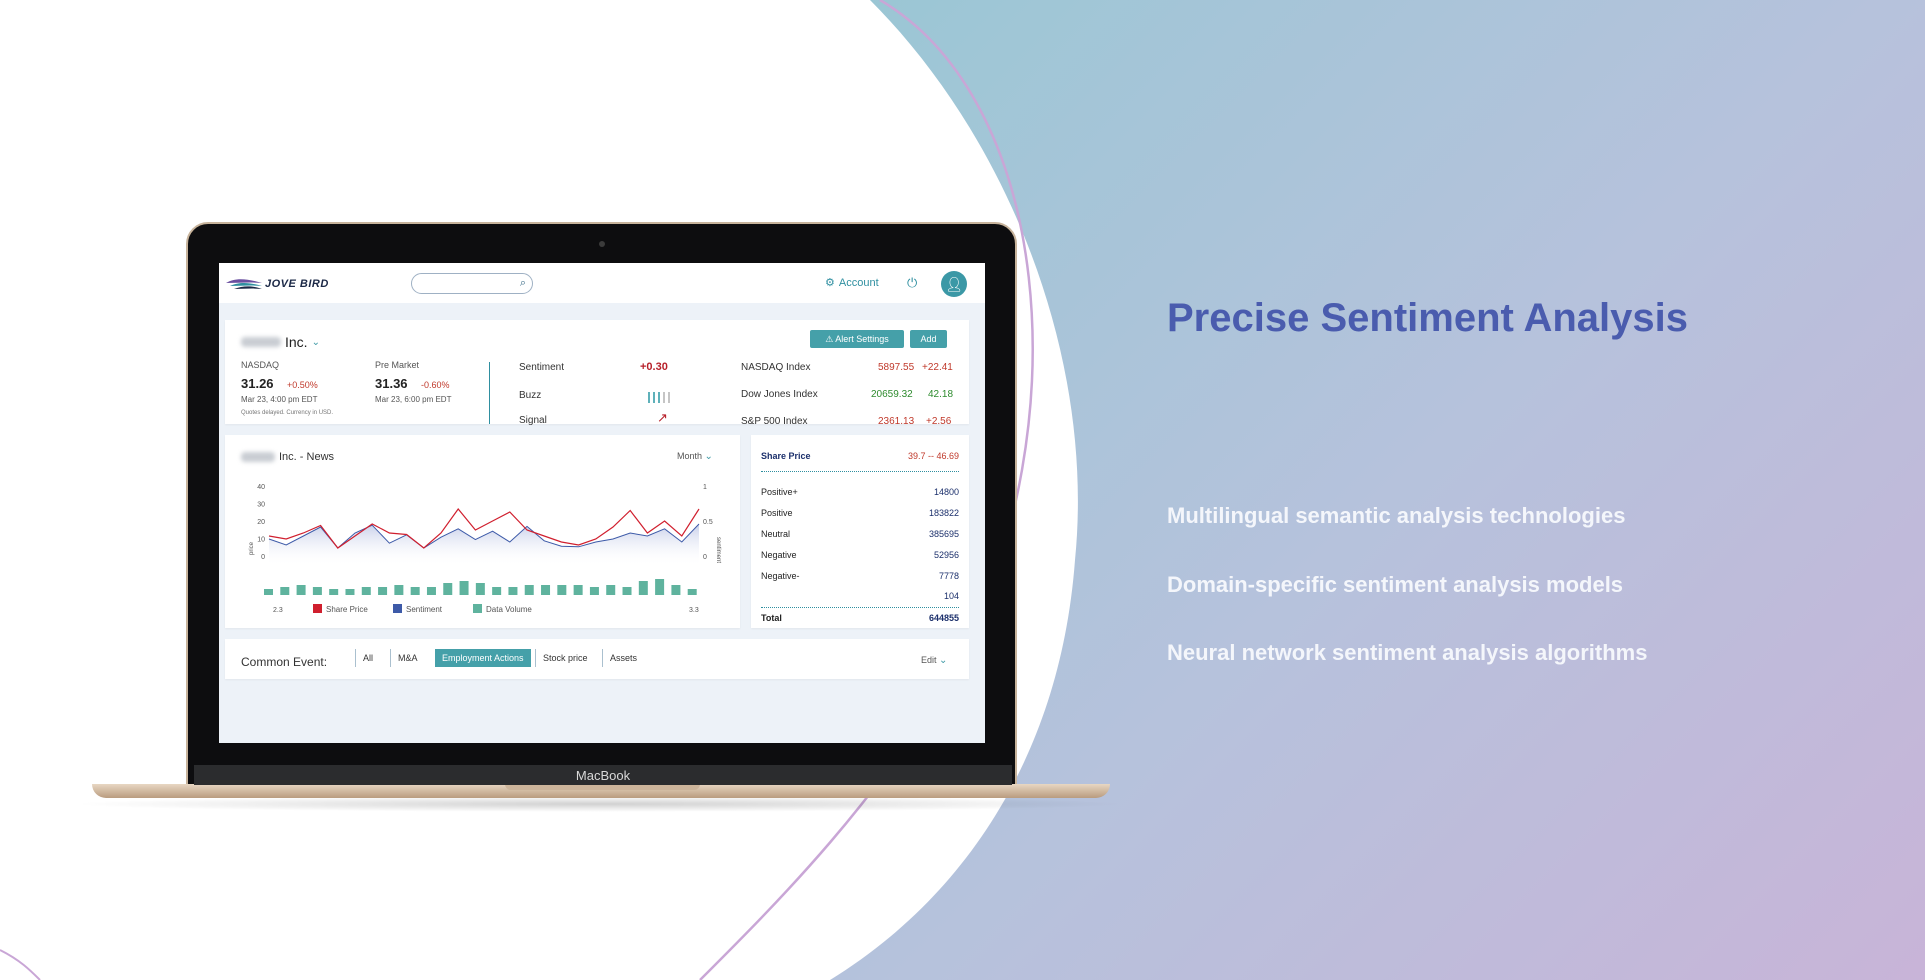 The width and height of the screenshot is (1925, 980). I want to click on edit-label: Edit, so click(929, 660).